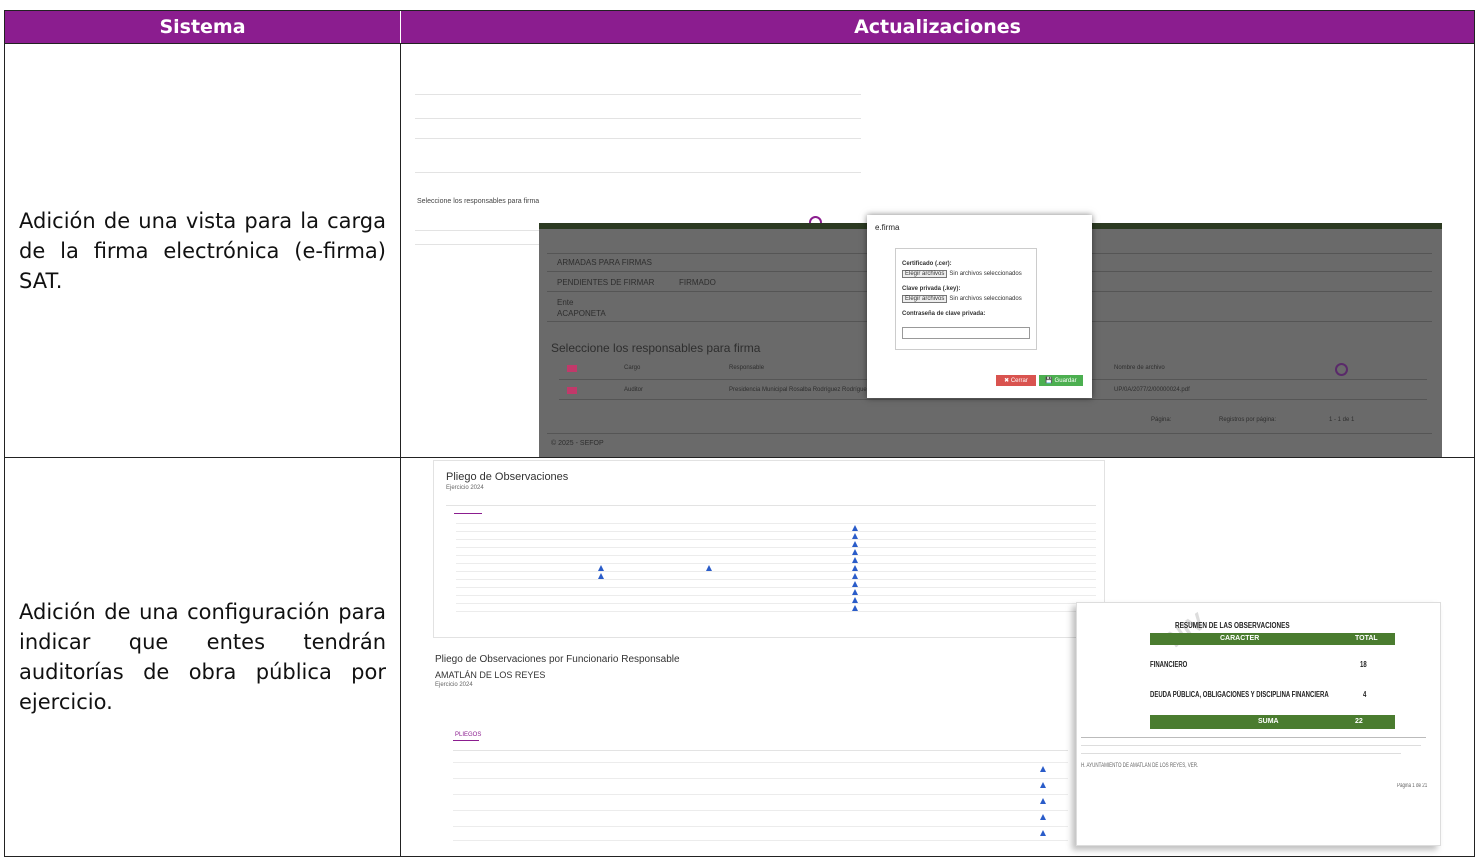  Describe the element at coordinates (604, 262) in the screenshot. I see `tab-firmadas: ARMADAS PARA FIRMAS` at that location.